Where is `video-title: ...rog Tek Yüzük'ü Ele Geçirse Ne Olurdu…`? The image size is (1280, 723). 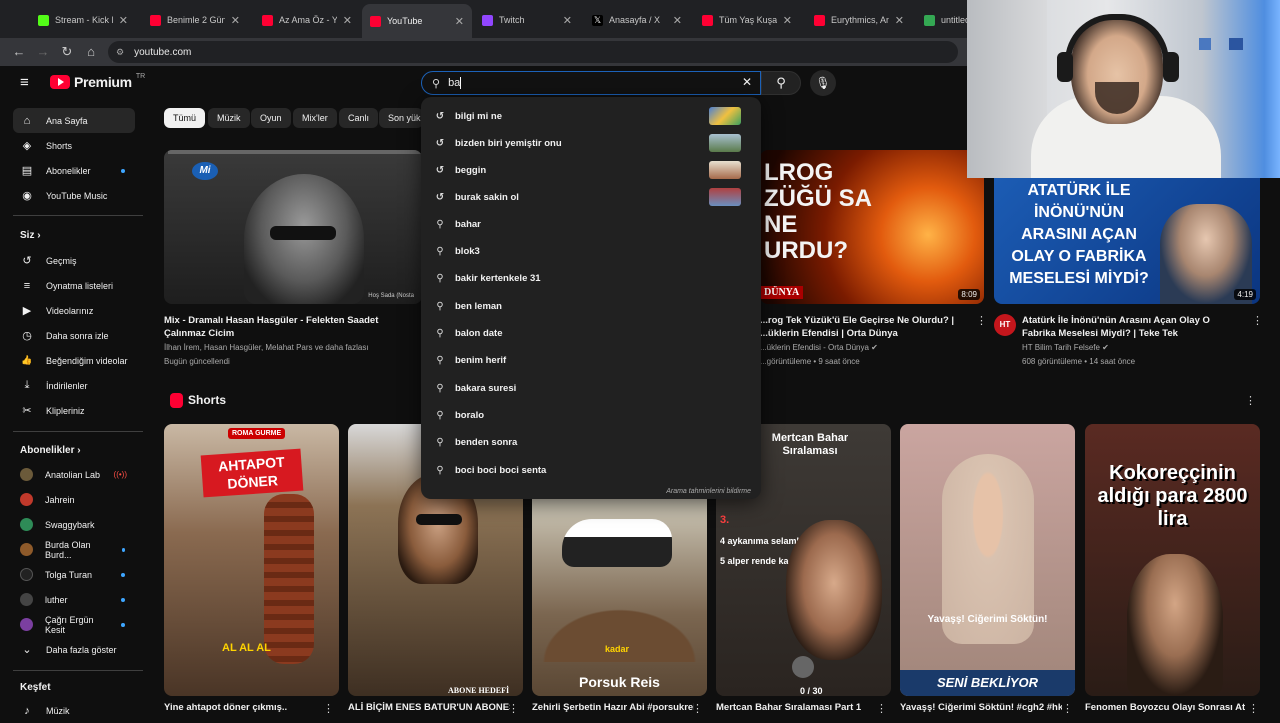 video-title: ...rog Tek Yüzük'ü Ele Geçirse Ne Olurdu… is located at coordinates (865, 327).